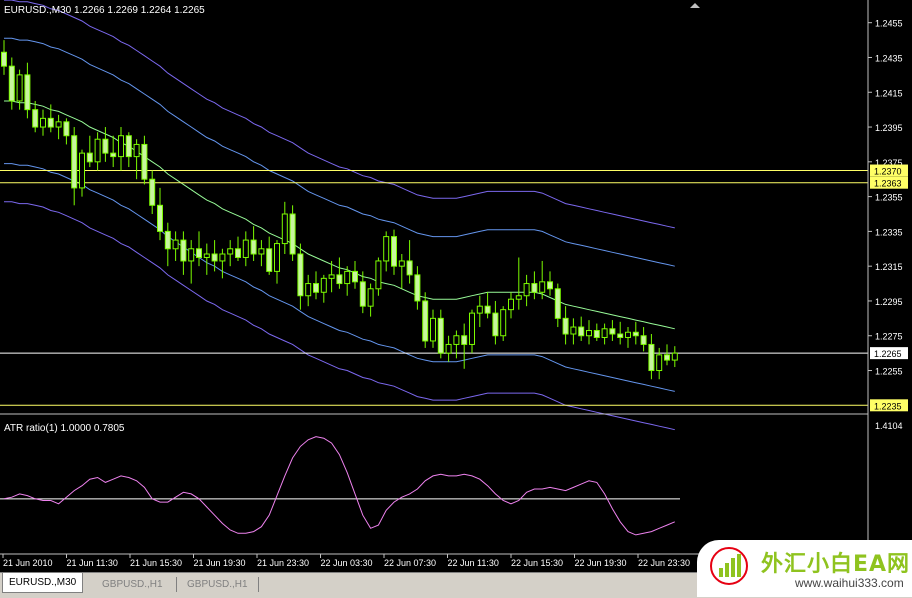 Image resolution: width=912 pixels, height=598 pixels. Describe the element at coordinates (889, 372) in the screenshot. I see `price-tick-label: 1.2255` at that location.